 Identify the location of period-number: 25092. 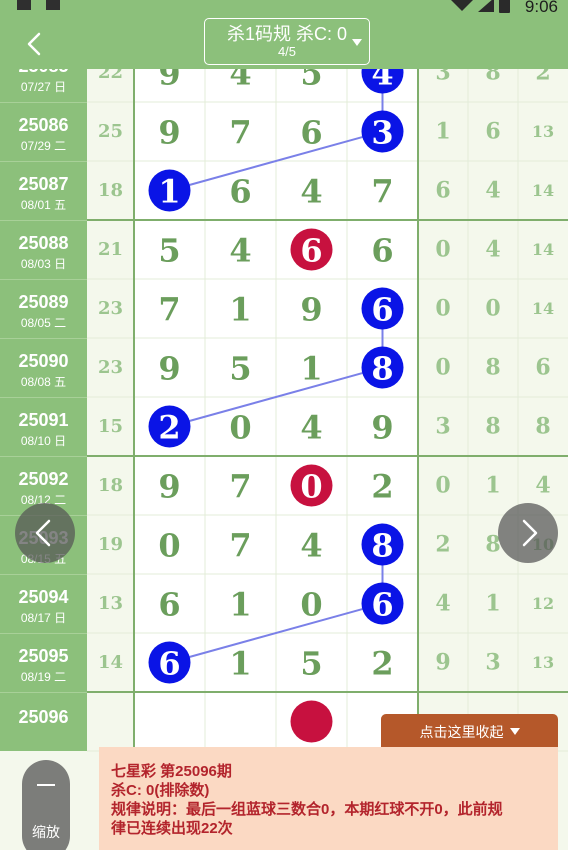
(43, 479).